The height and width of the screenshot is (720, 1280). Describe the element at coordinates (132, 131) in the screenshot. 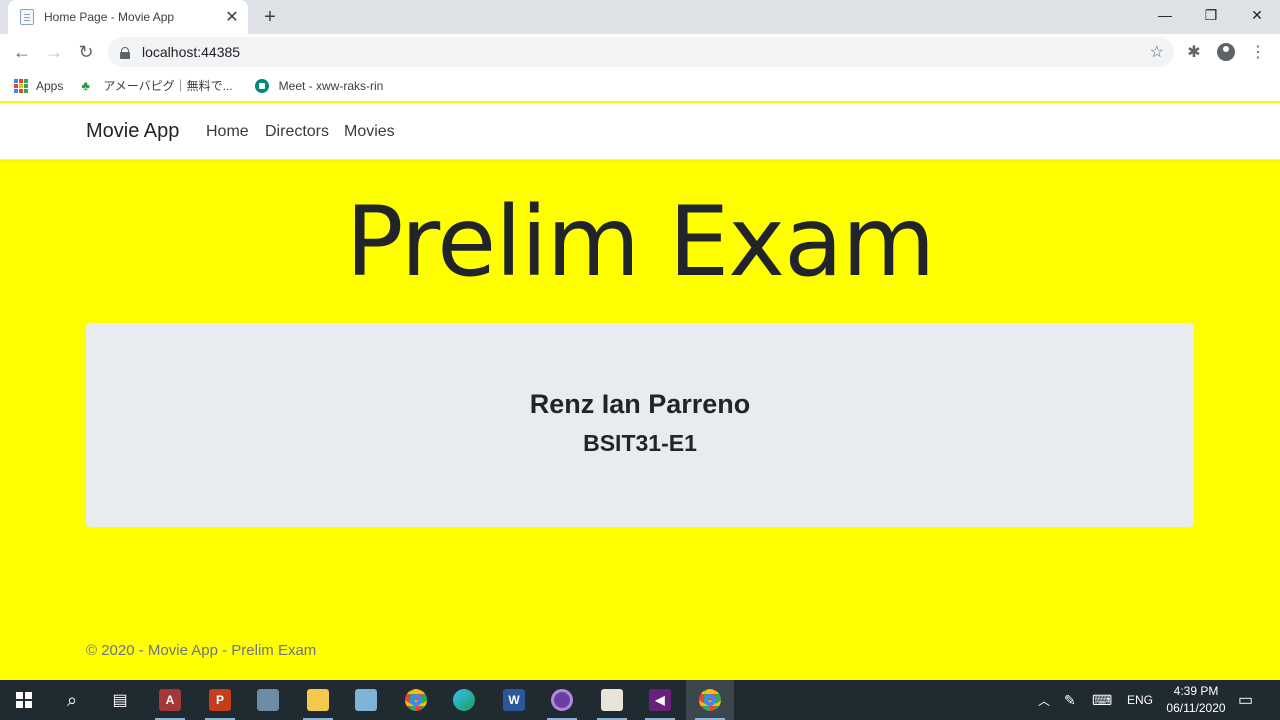

I see `brand-link: Movie App` at that location.